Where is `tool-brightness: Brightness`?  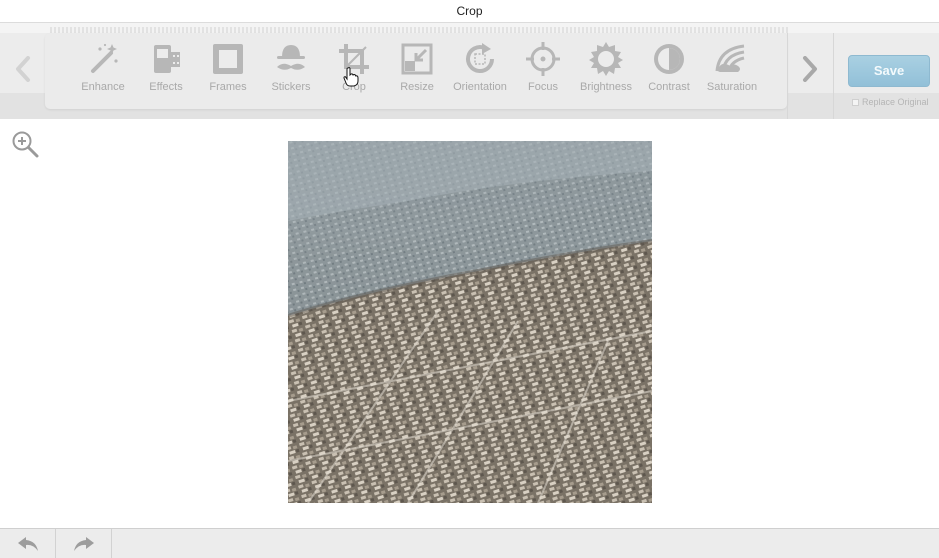
tool-brightness: Brightness is located at coordinates (606, 72).